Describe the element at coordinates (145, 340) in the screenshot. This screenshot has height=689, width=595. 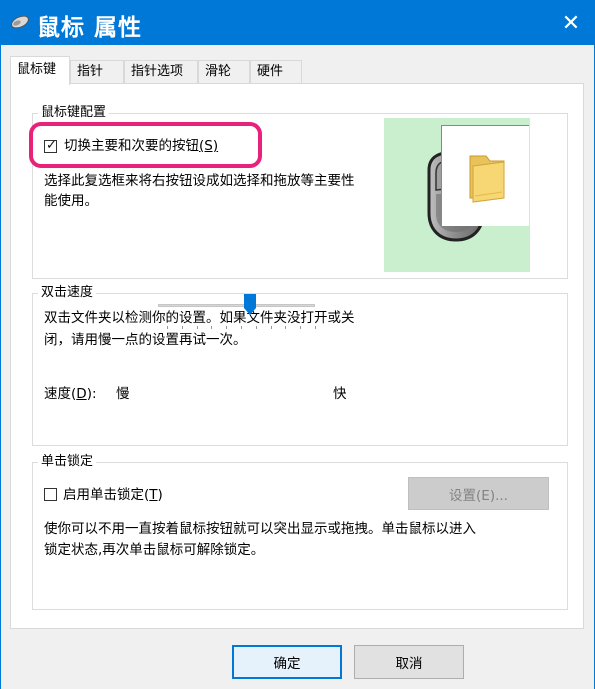
I see `double-click-description-line2: 闭，请用慢一点的设置再试一次。` at that location.